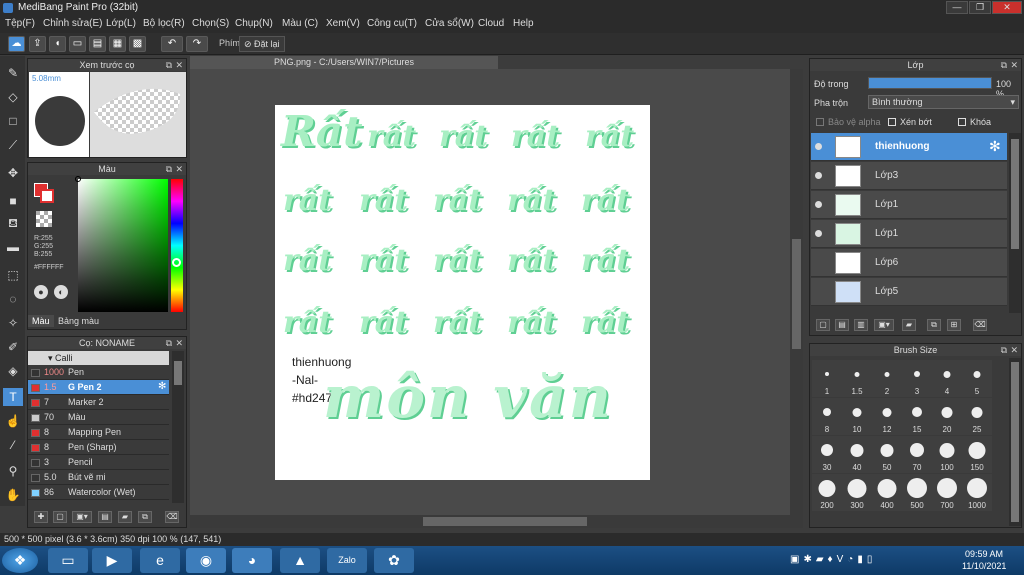 This screenshot has height=575, width=1024. I want to click on share-icon: ⇪, so click(37, 44).